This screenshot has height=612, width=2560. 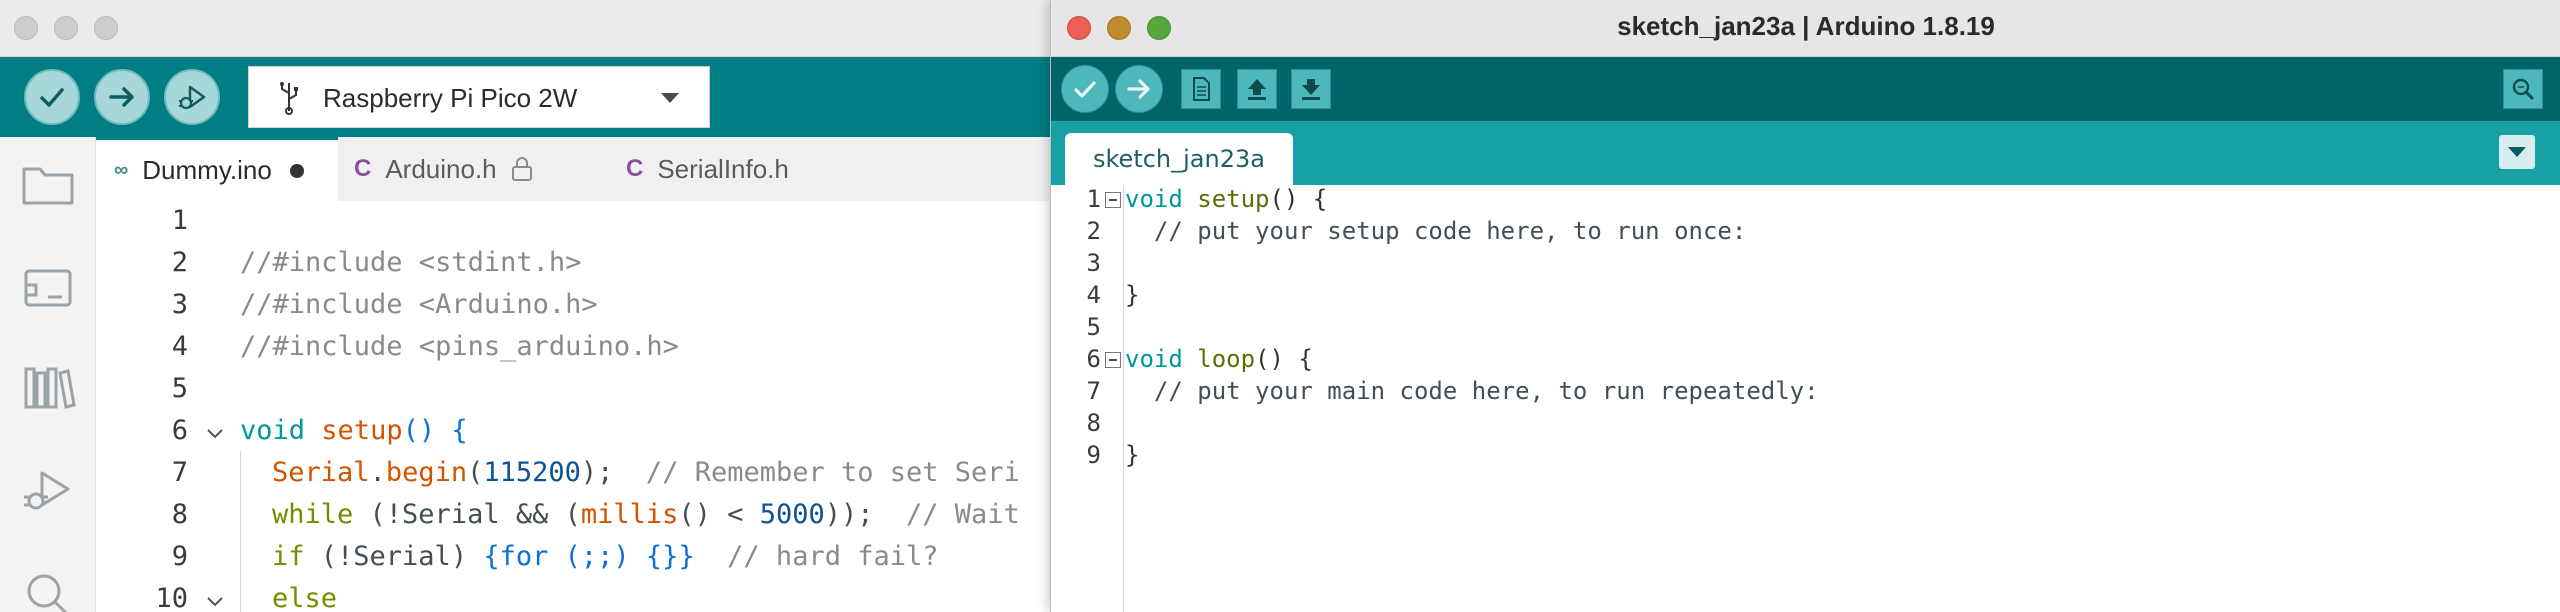 I want to click on sketchbook-button, so click(x=48, y=184).